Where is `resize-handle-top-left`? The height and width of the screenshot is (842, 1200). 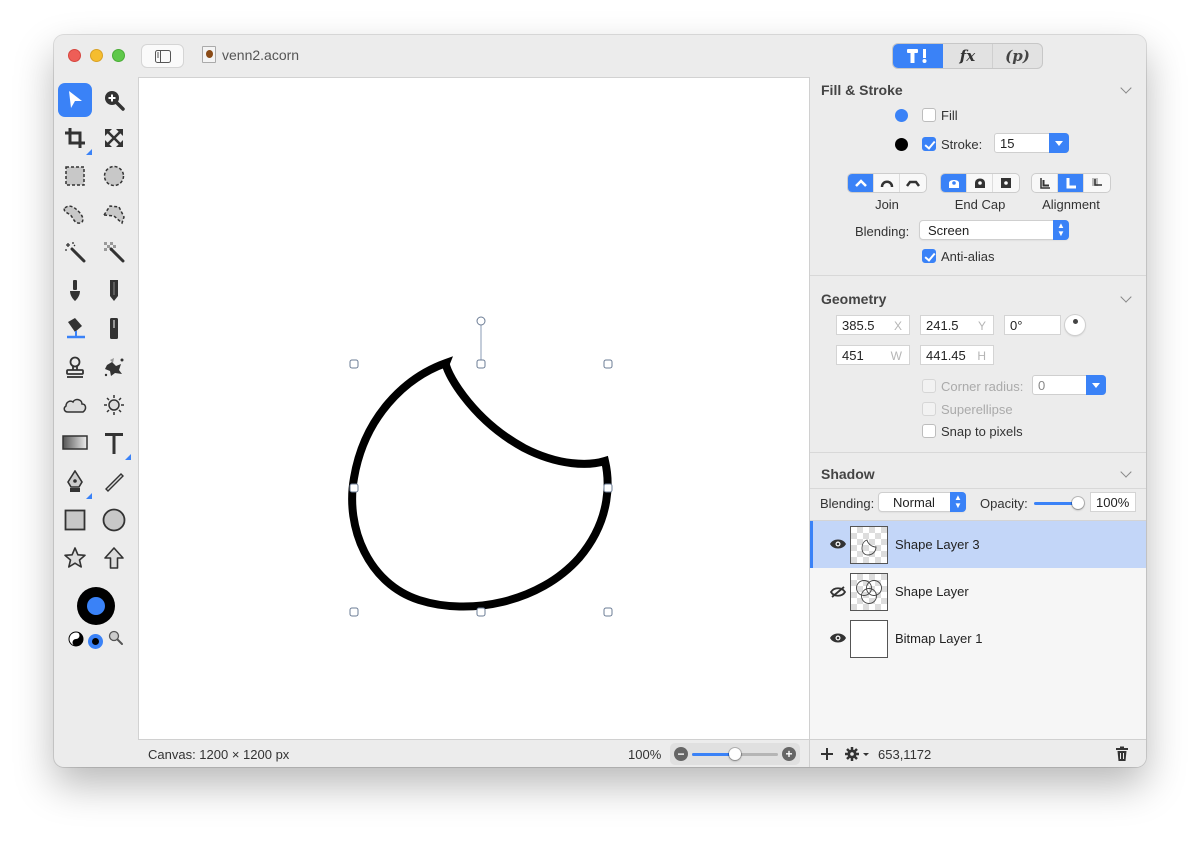
resize-handle-top-left is located at coordinates (354, 364).